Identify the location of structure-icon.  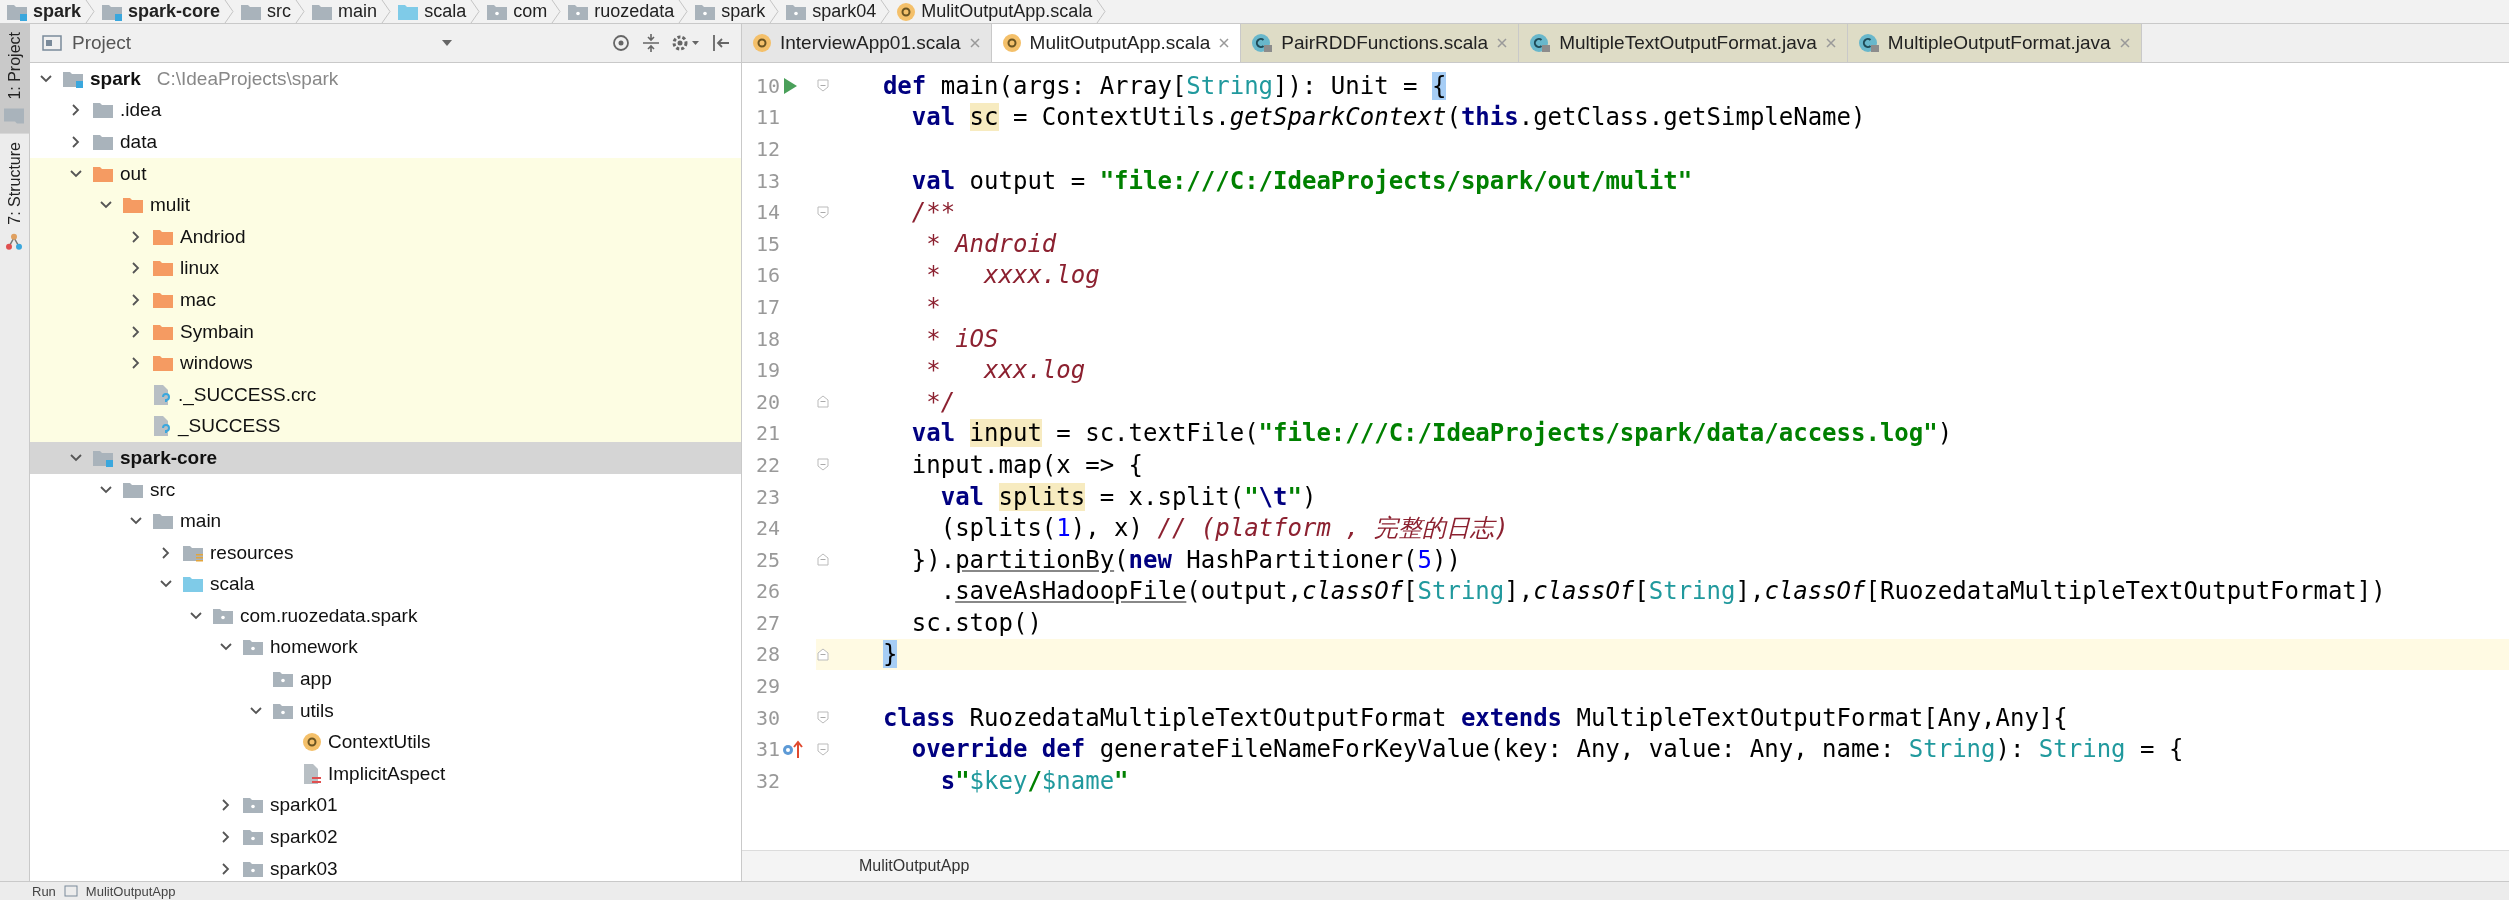
(14, 241).